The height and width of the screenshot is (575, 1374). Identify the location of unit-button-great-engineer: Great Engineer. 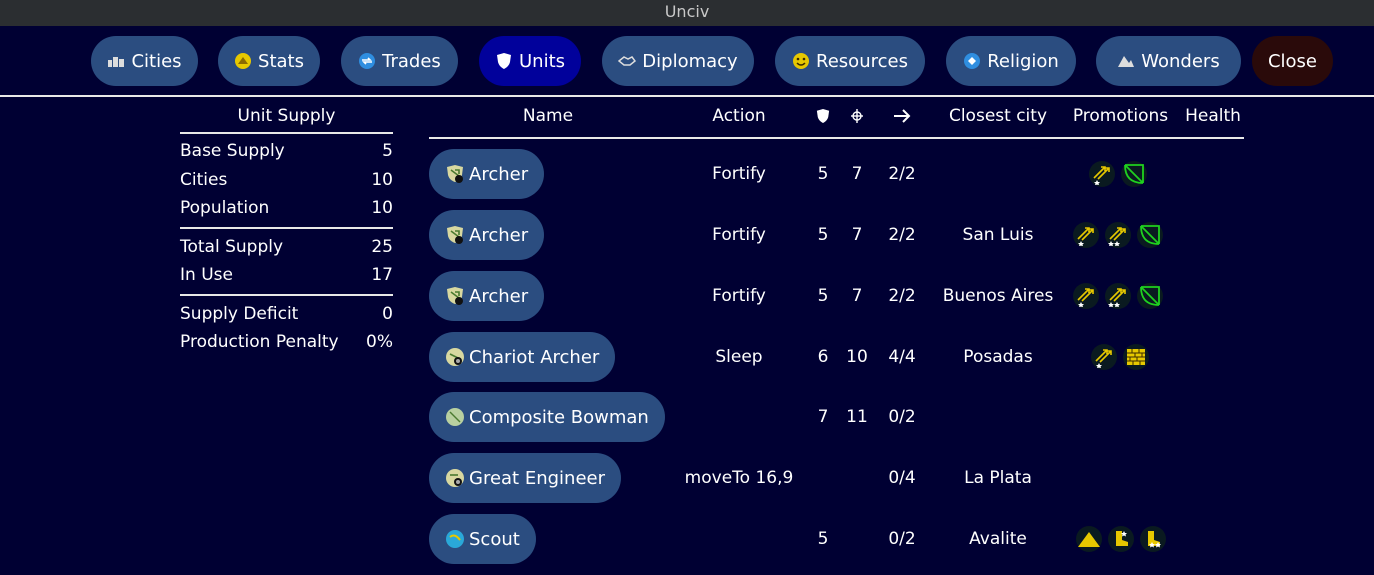
(525, 478).